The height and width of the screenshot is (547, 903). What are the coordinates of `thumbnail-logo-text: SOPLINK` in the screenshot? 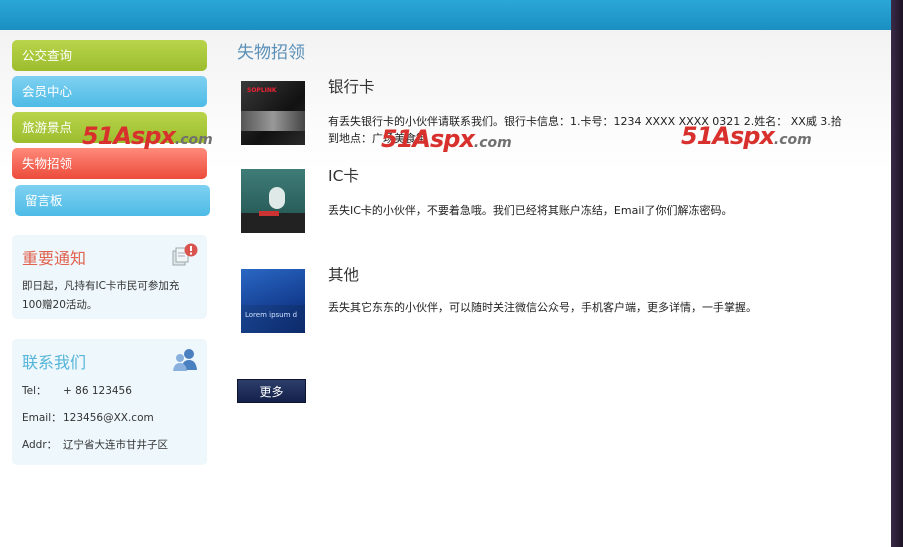 It's located at (262, 90).